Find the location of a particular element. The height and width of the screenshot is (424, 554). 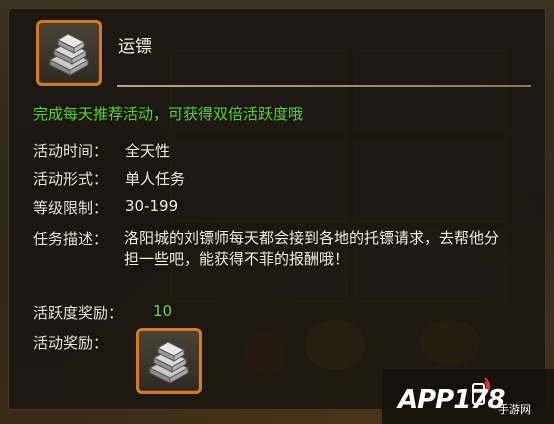

activity-points-row: 活跃度奖励： is located at coordinates (78, 312).